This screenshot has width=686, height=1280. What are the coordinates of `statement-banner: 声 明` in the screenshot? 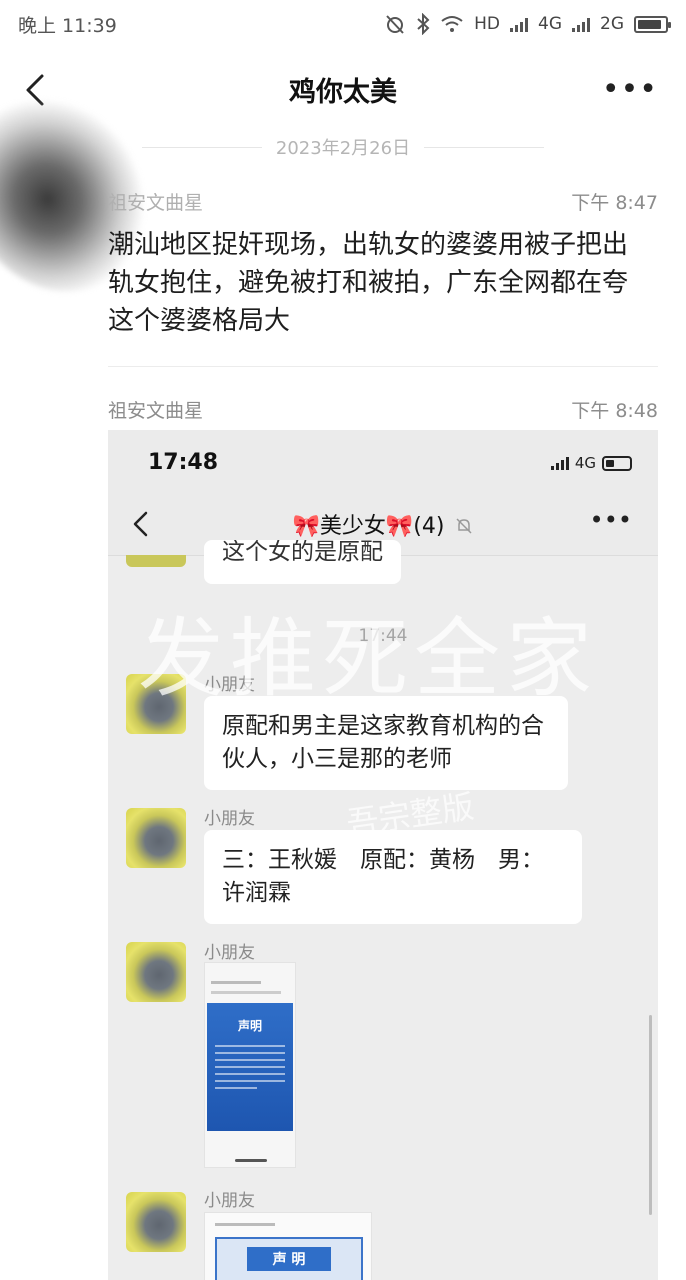 It's located at (289, 1258).